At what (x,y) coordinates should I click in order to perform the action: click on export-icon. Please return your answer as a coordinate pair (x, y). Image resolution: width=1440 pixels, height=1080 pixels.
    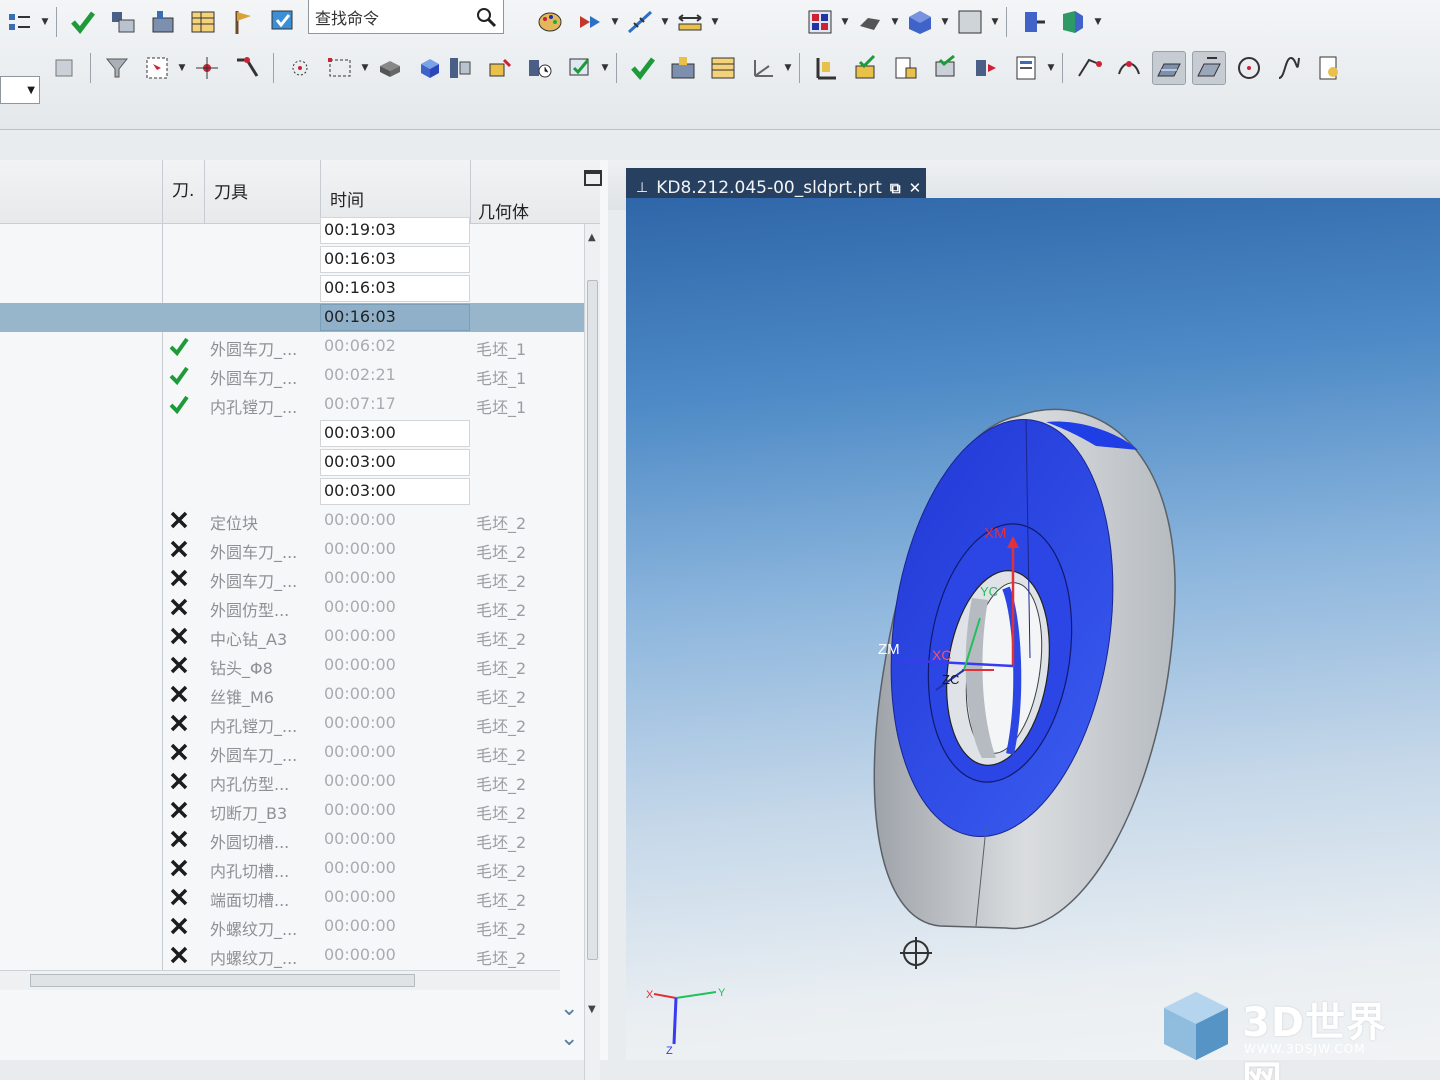
    Looking at the image, I should click on (1329, 68).